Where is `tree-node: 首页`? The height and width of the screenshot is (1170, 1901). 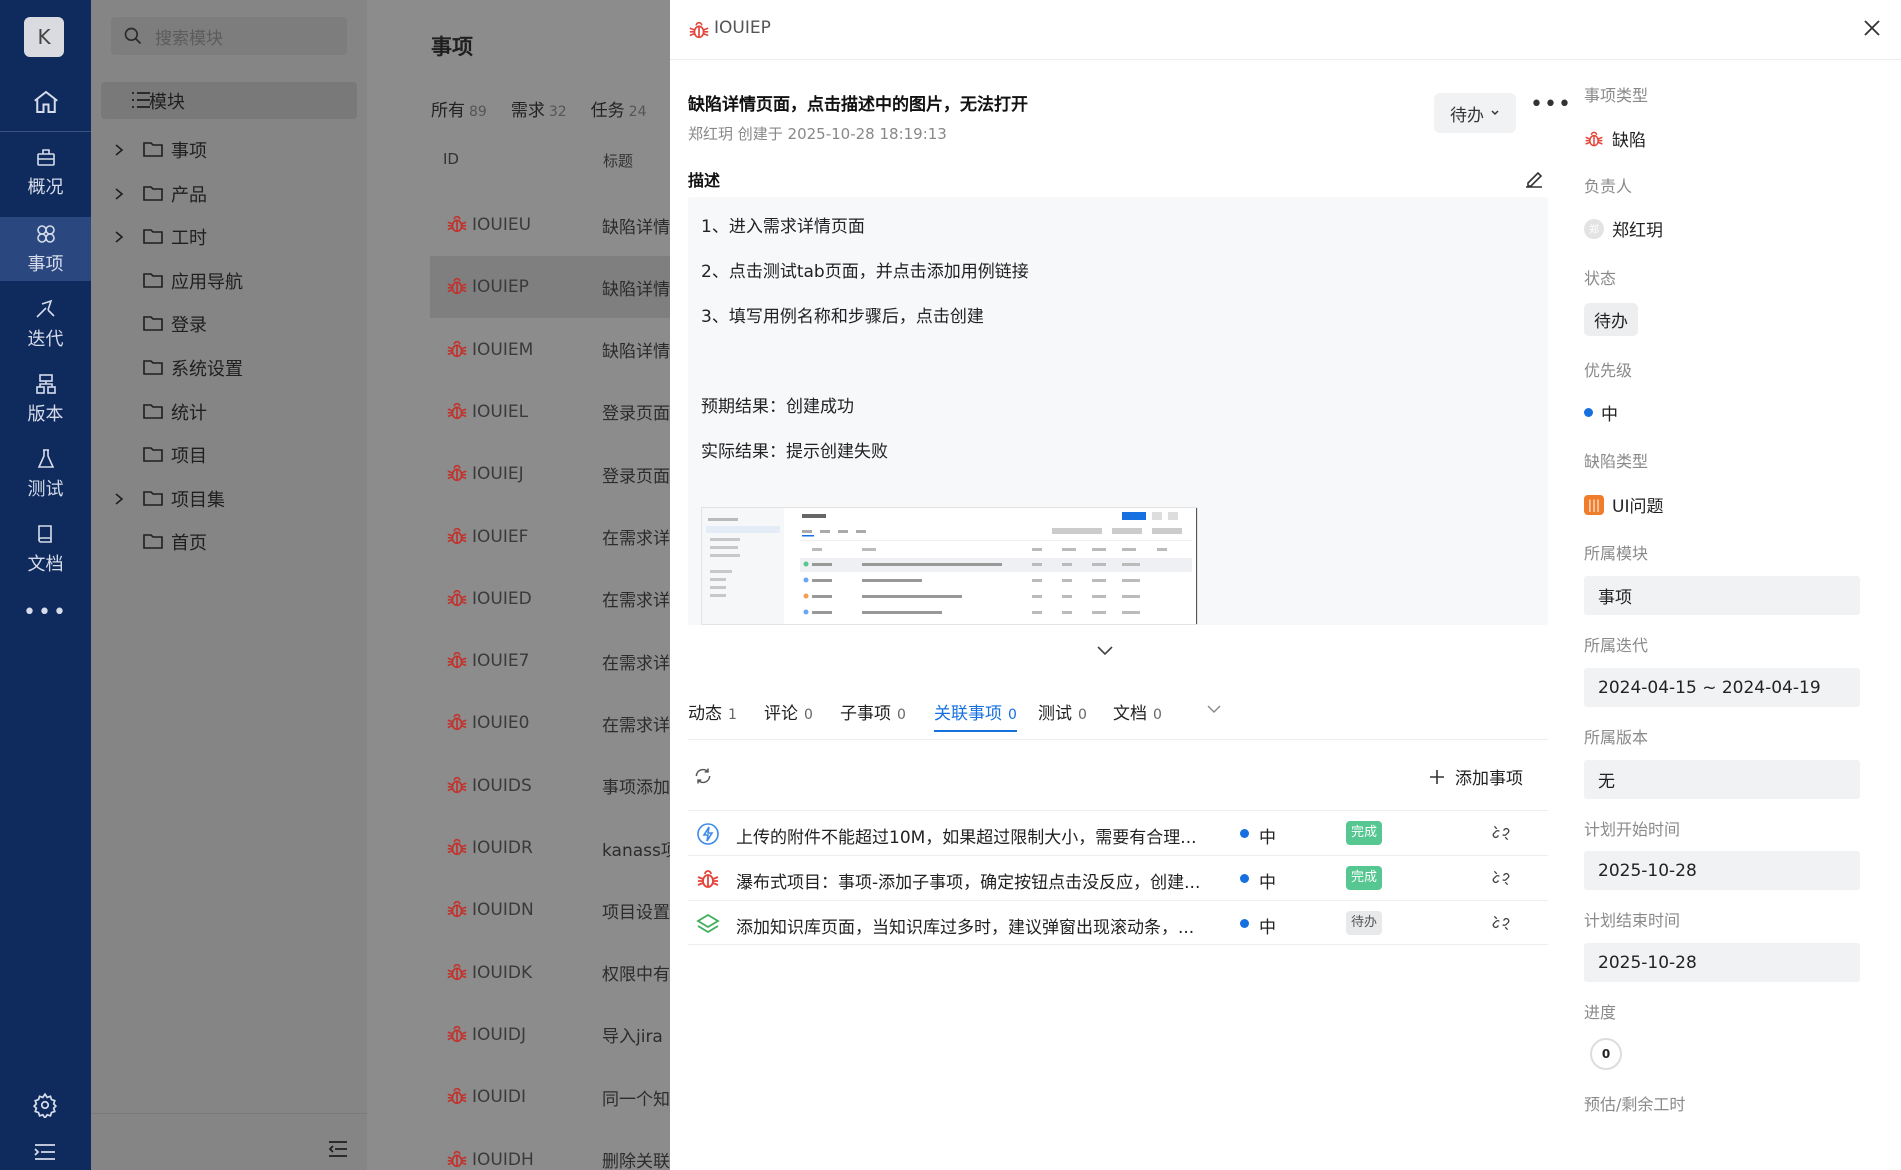 tree-node: 首页 is located at coordinates (229, 542).